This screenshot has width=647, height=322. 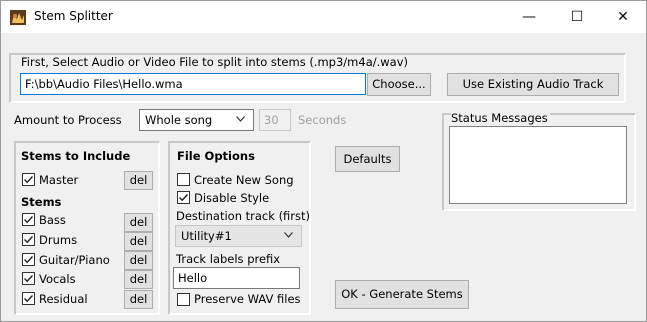 What do you see at coordinates (138, 241) in the screenshot?
I see `drums-del-button: del` at bounding box center [138, 241].